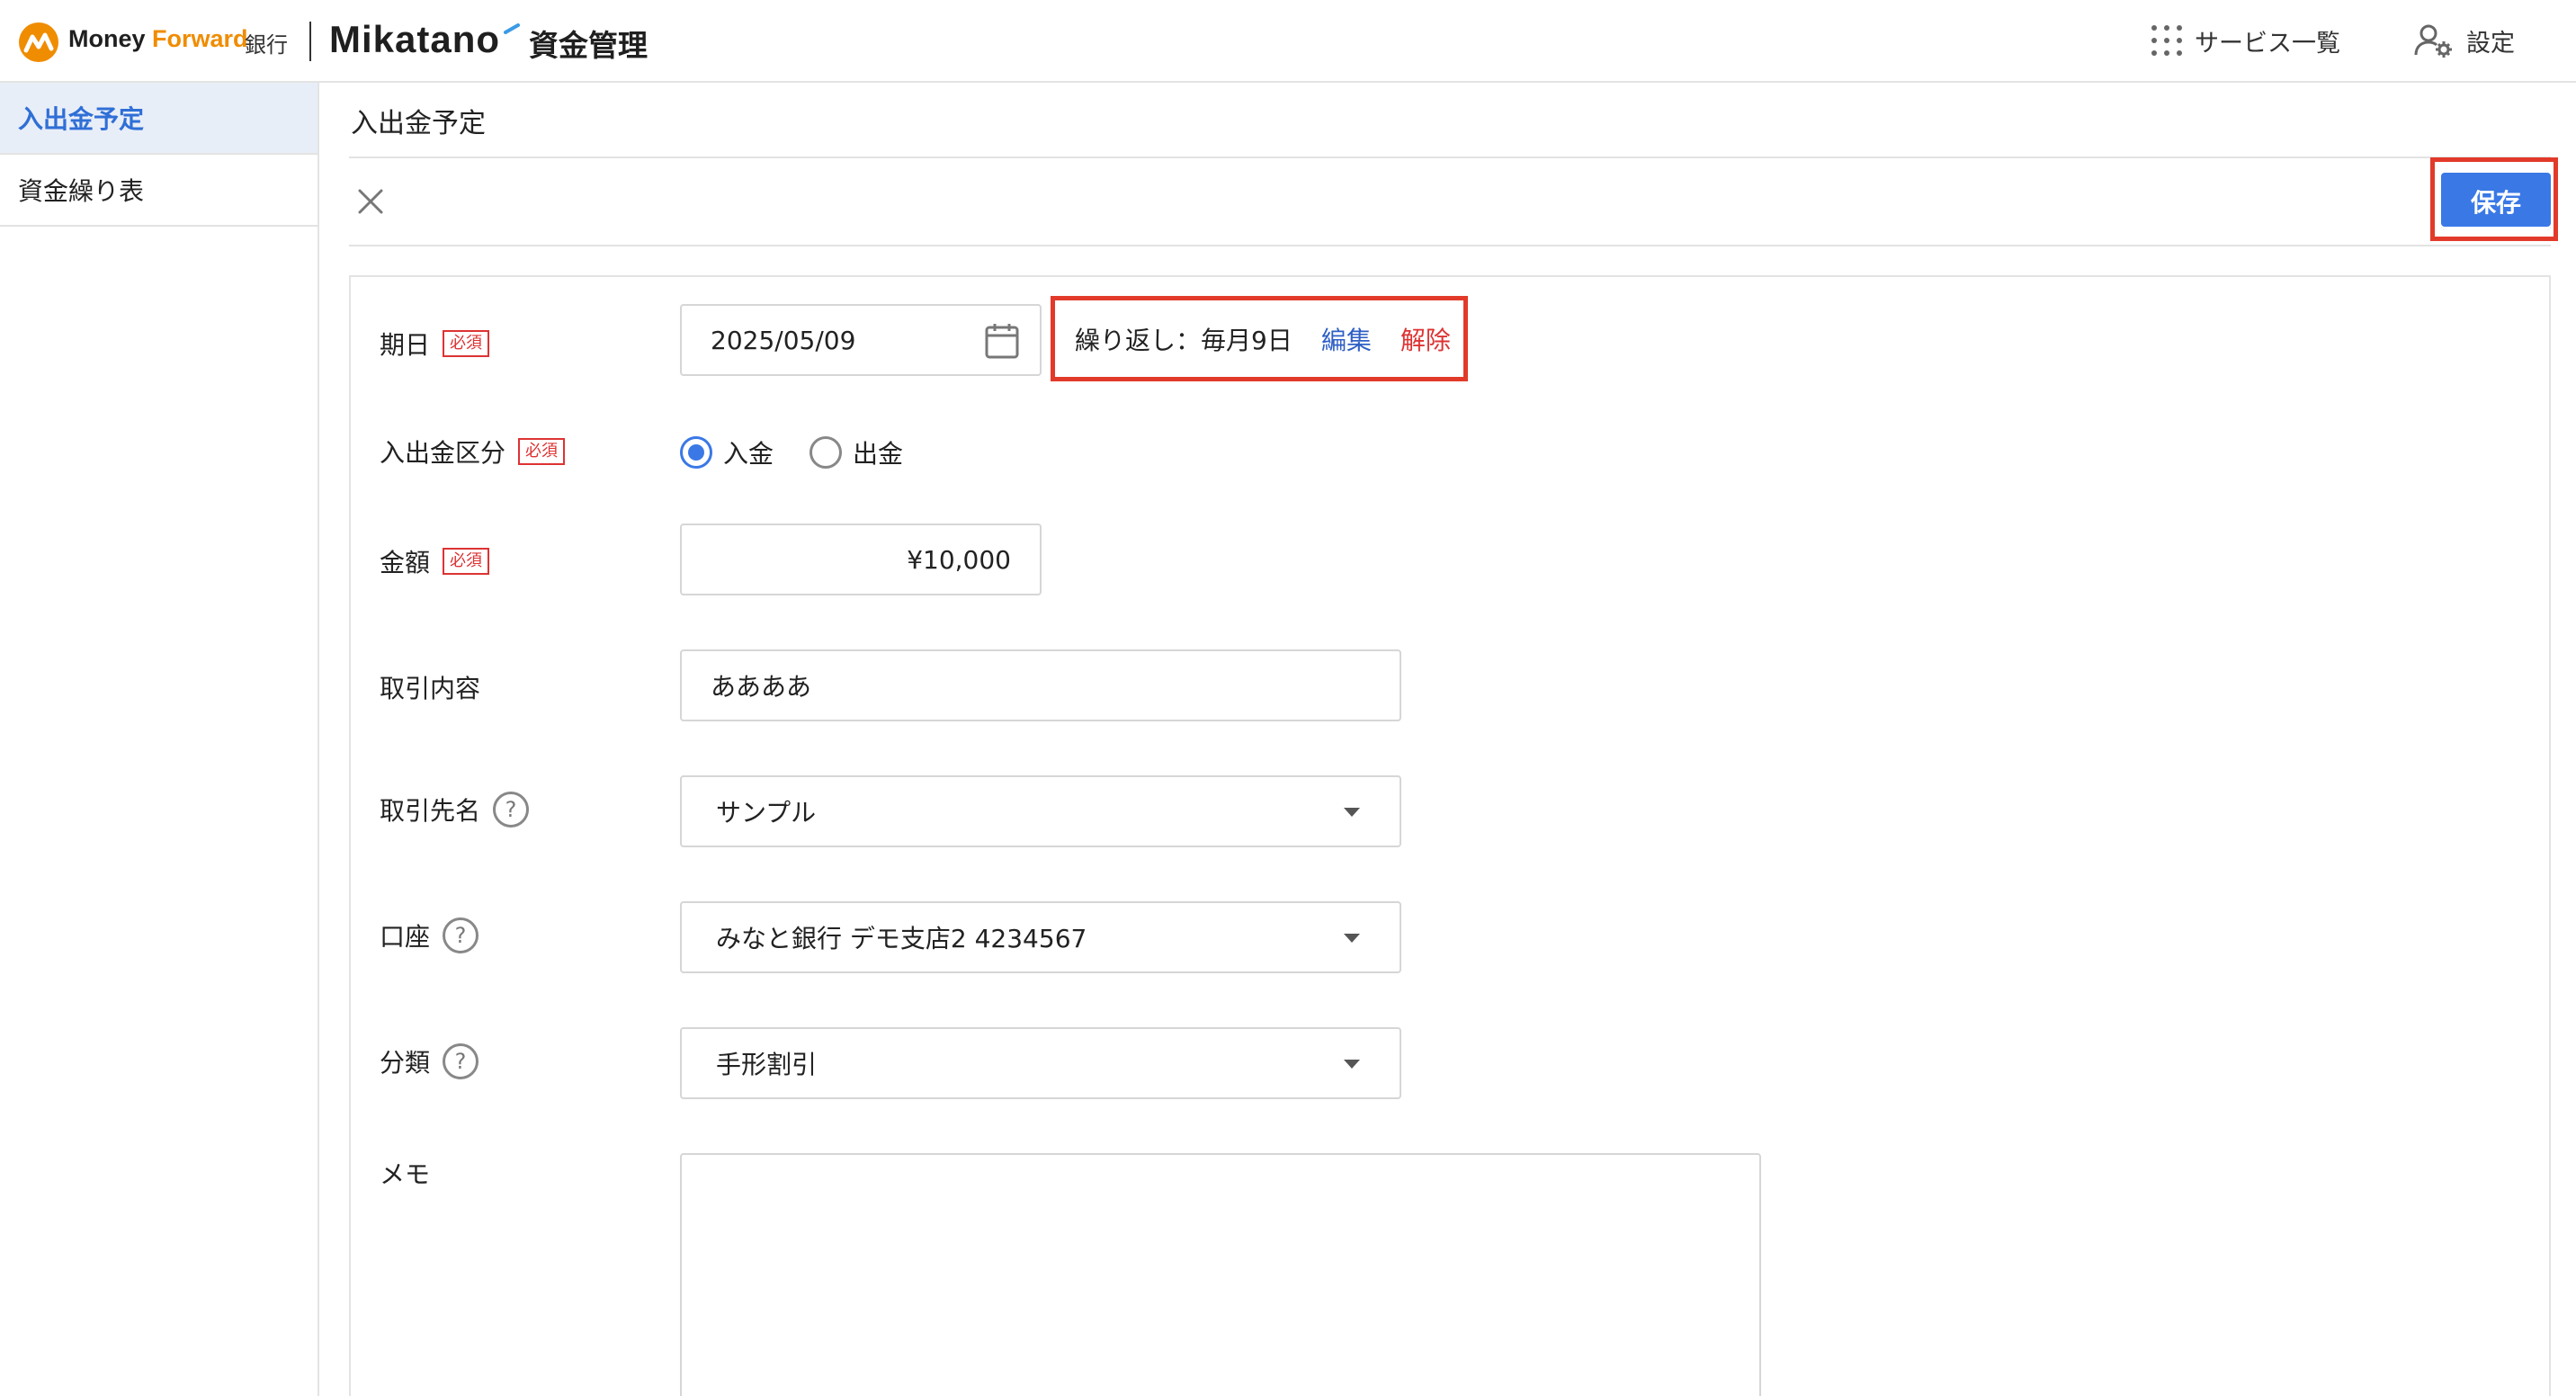 Image resolution: width=2576 pixels, height=1396 pixels. What do you see at coordinates (430, 811) in the screenshot?
I see `partner-label: 取引先名` at bounding box center [430, 811].